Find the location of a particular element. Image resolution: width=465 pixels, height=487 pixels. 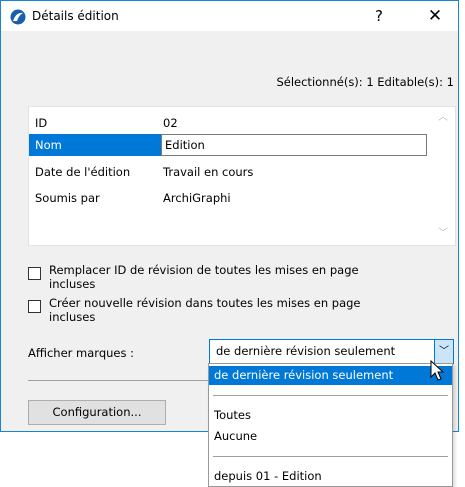

divider is located at coordinates (118, 380).